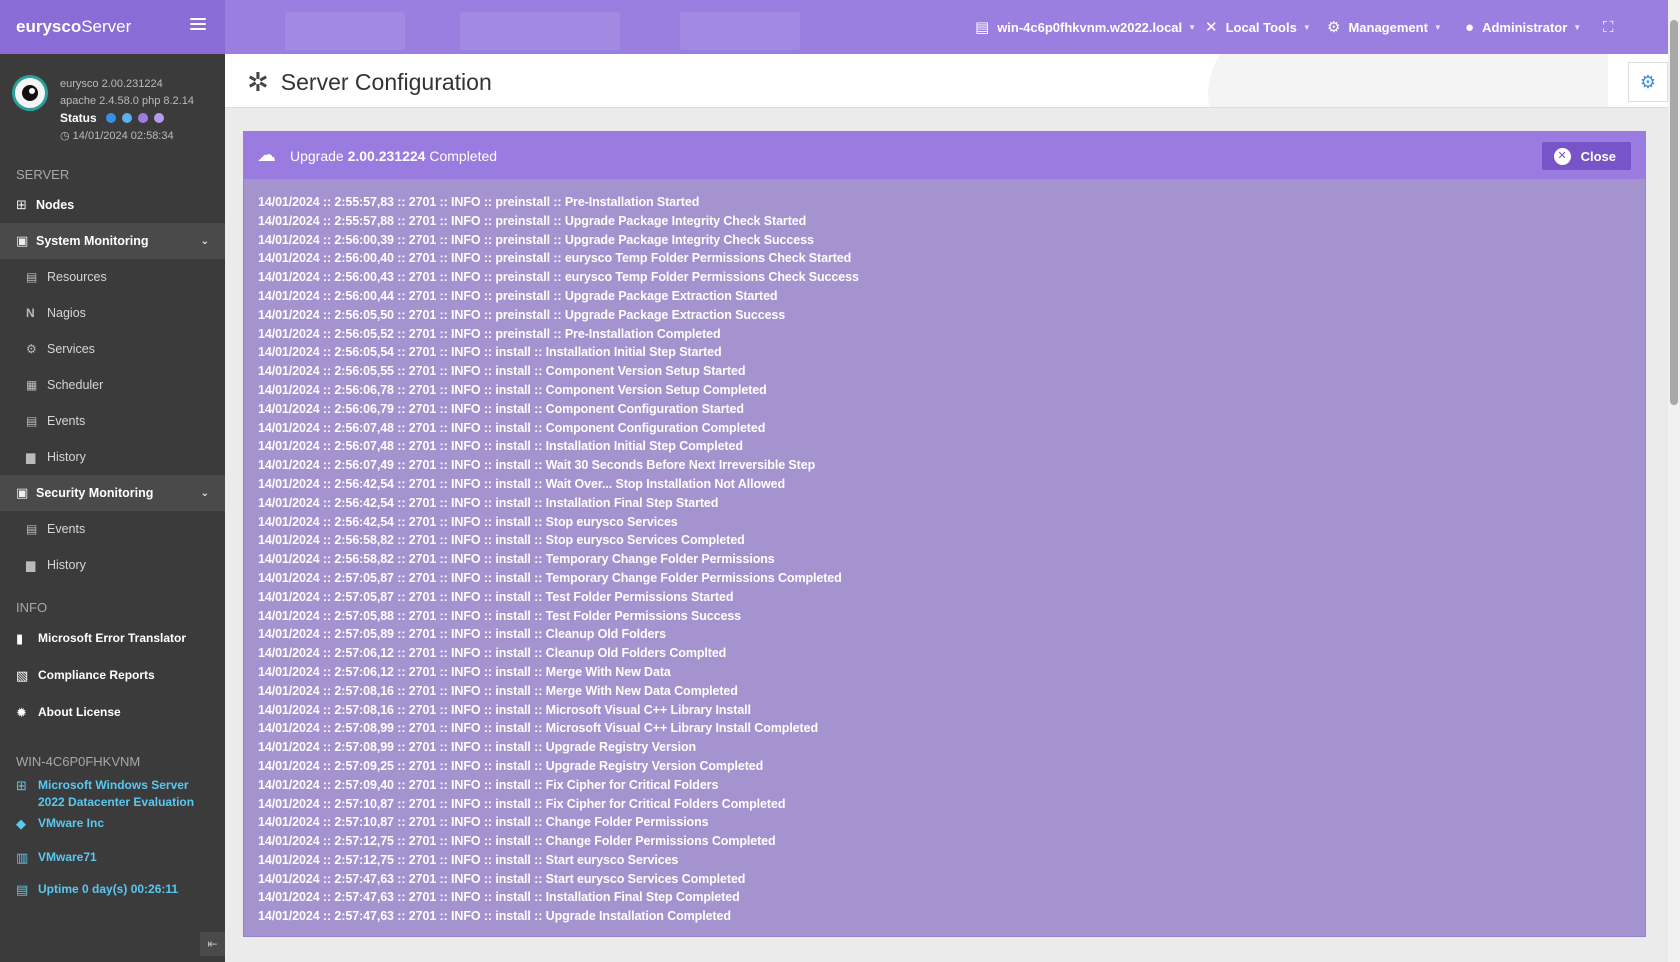  What do you see at coordinates (78, 761) in the screenshot?
I see `section-header-host: WIN-4C6P0FHKVNM` at bounding box center [78, 761].